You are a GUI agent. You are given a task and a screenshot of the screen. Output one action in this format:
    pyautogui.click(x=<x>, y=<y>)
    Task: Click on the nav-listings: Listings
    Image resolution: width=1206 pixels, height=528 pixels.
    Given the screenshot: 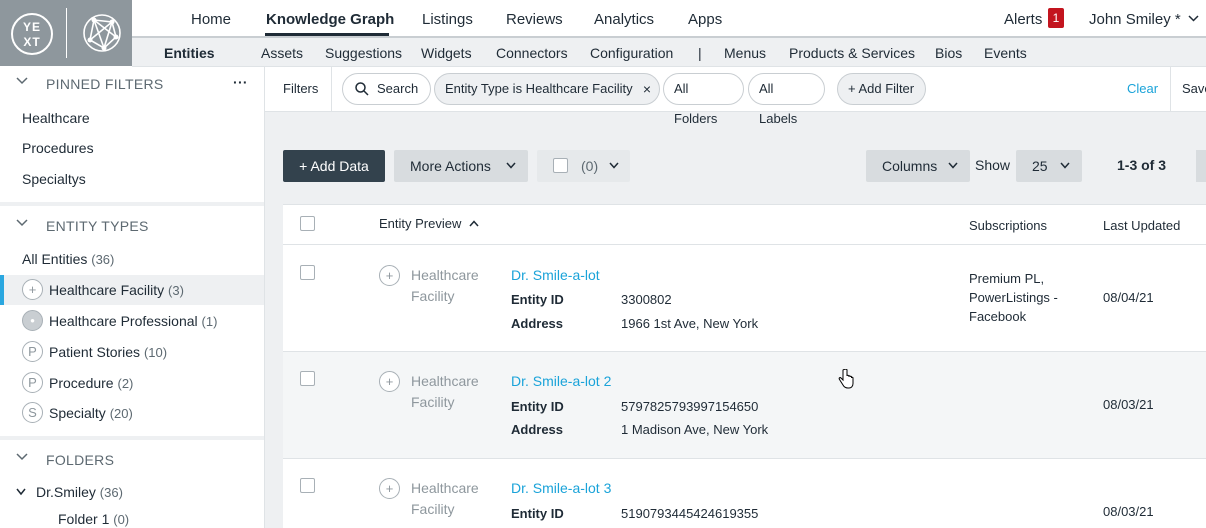 What is the action you would take?
    pyautogui.click(x=447, y=19)
    